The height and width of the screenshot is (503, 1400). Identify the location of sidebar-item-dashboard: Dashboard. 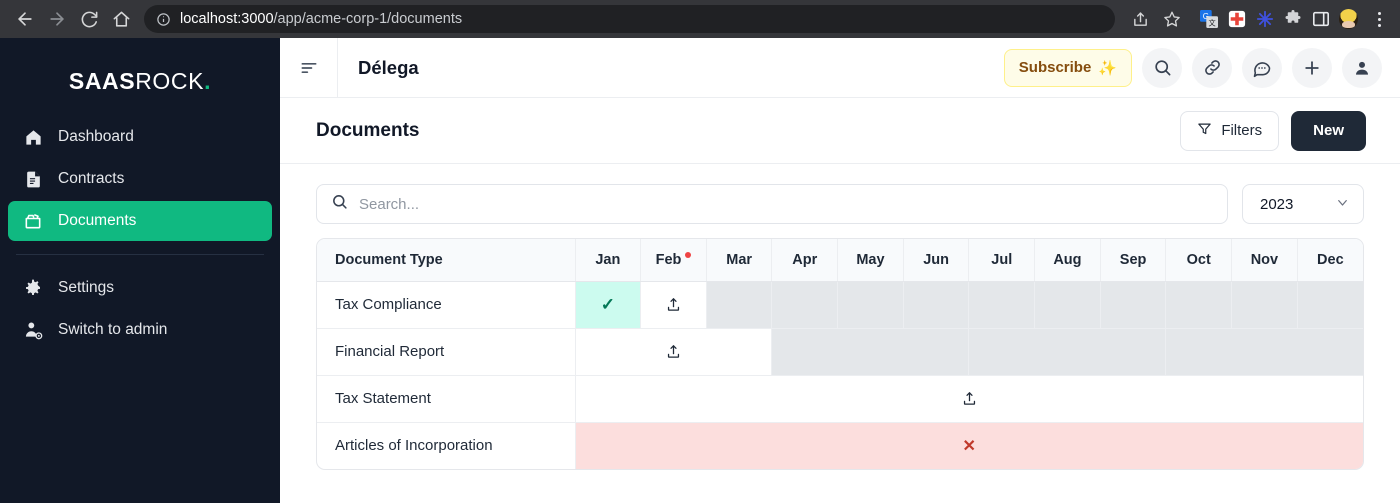
(140, 137).